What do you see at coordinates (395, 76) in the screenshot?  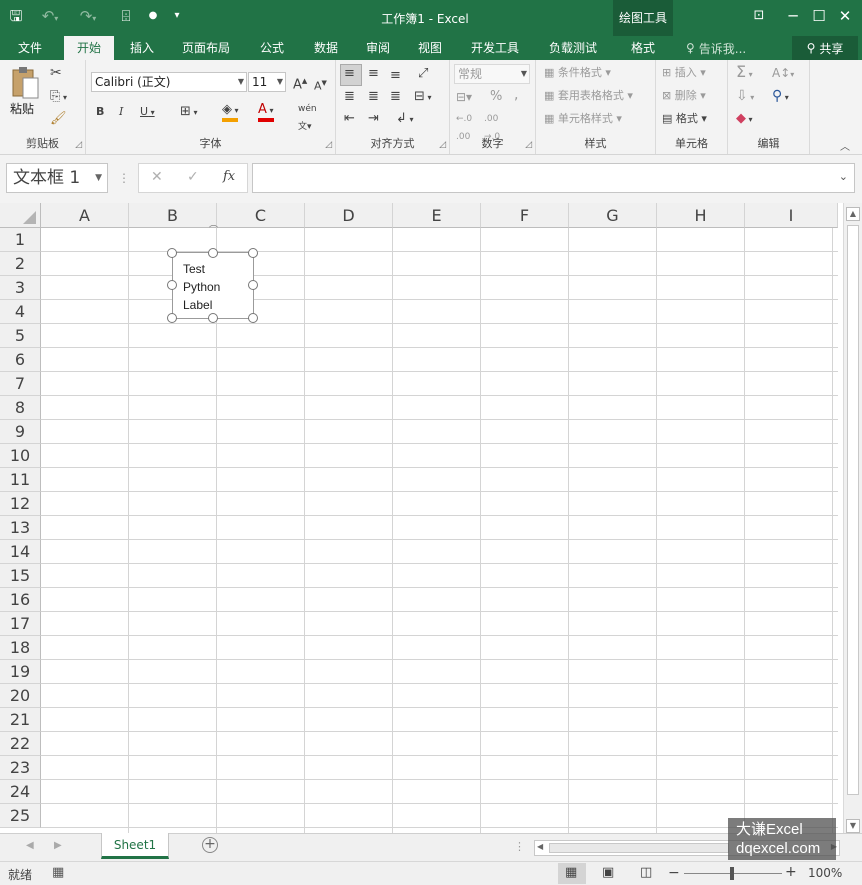 I see `align-bottom-icon: ≡` at bounding box center [395, 76].